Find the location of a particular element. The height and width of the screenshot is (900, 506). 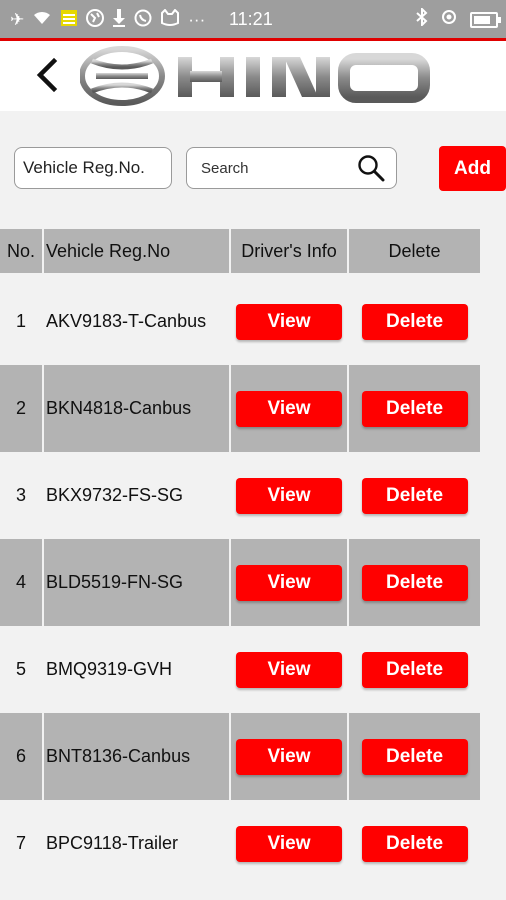

row-number: 1 is located at coordinates (20, 321).